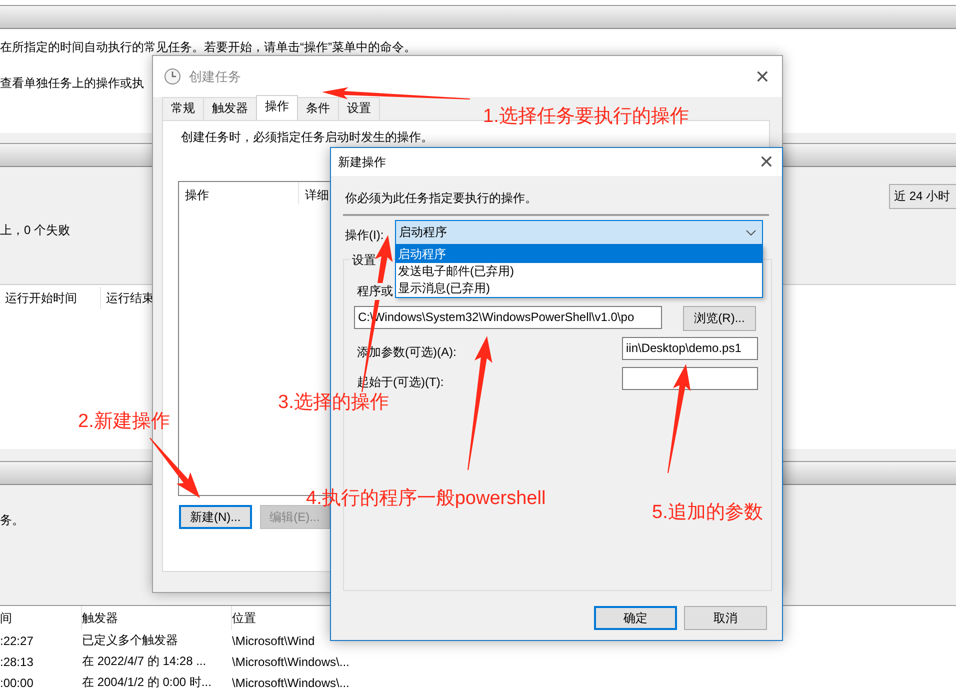 The image size is (956, 693). What do you see at coordinates (441, 198) in the screenshot?
I see `instruction-text: 你必须为此任务指定要执行的操作。` at bounding box center [441, 198].